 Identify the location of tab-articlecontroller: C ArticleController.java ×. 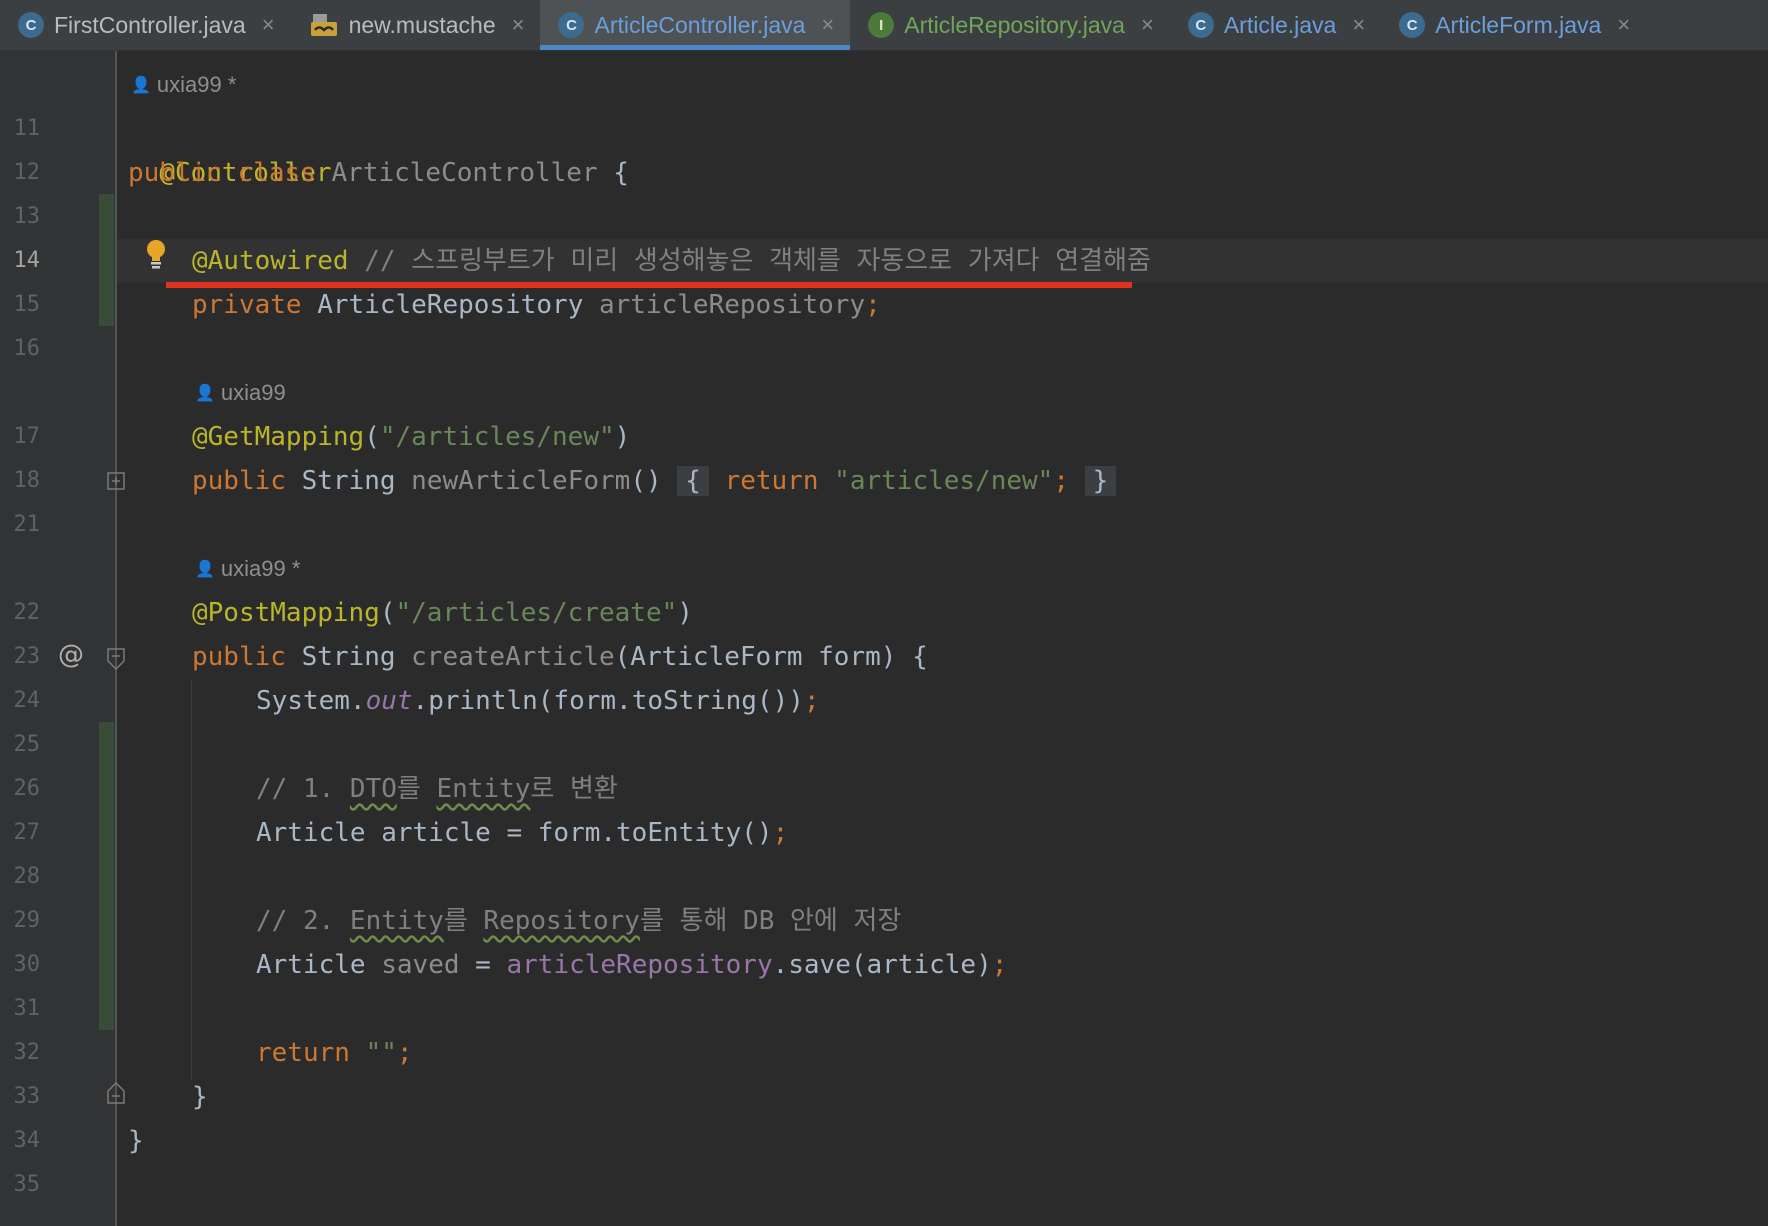
(695, 25).